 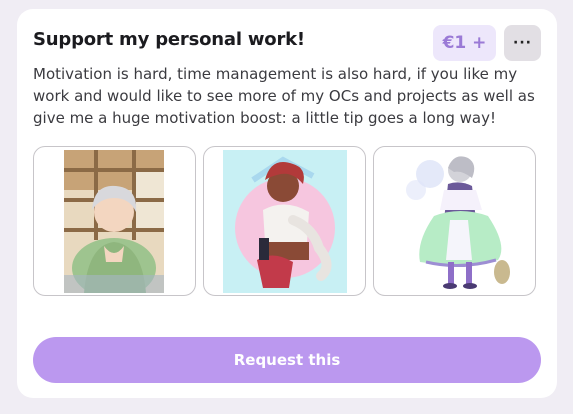 What do you see at coordinates (464, 43) in the screenshot?
I see `price-badge: €1 +` at bounding box center [464, 43].